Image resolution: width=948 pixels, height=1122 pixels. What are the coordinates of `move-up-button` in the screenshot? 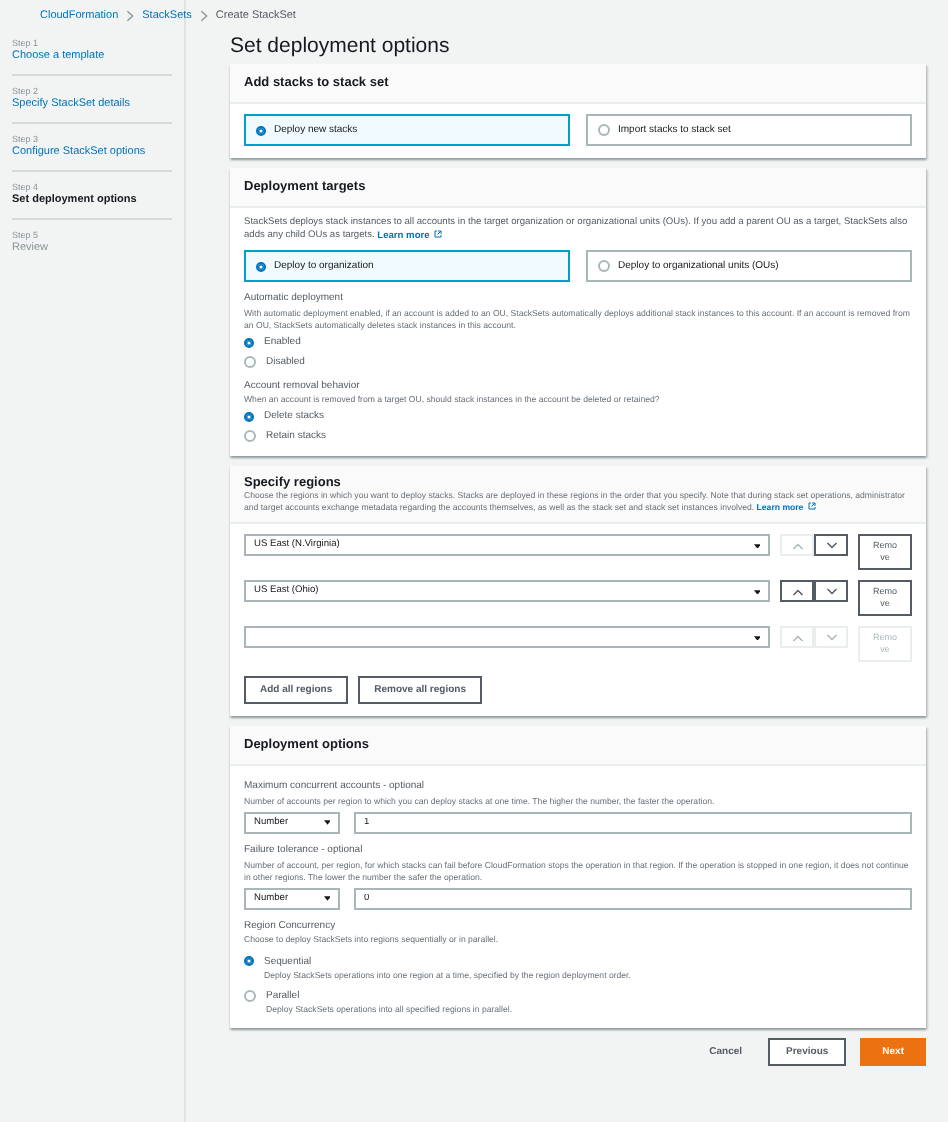 It's located at (797, 591).